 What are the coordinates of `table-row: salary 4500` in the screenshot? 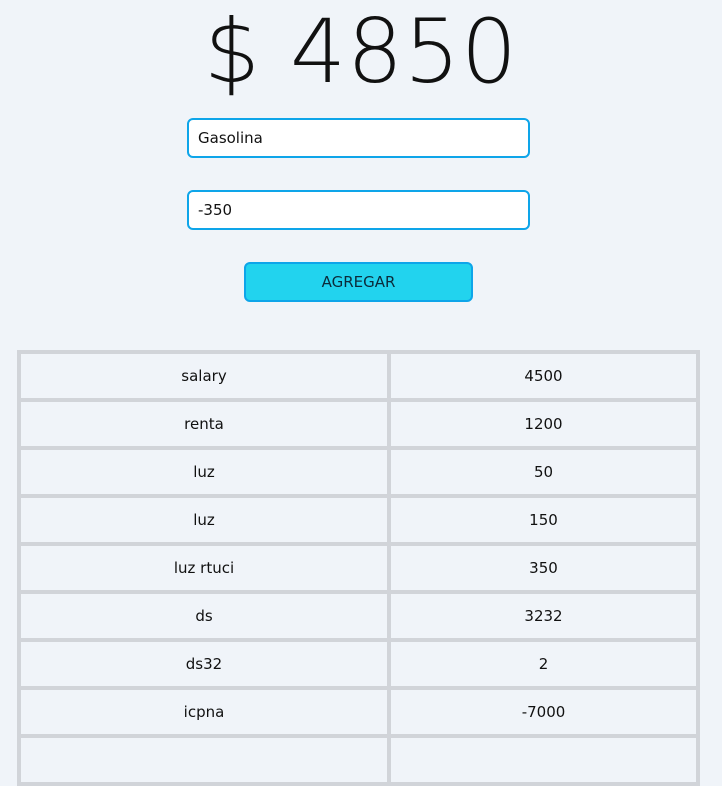 It's located at (358, 376).